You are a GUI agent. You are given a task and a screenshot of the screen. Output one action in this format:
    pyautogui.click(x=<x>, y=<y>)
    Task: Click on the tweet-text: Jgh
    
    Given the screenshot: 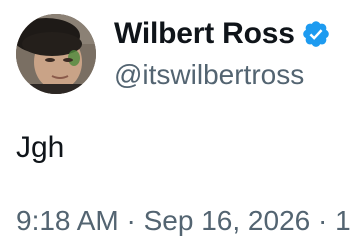 What is the action you would take?
    pyautogui.click(x=40, y=147)
    